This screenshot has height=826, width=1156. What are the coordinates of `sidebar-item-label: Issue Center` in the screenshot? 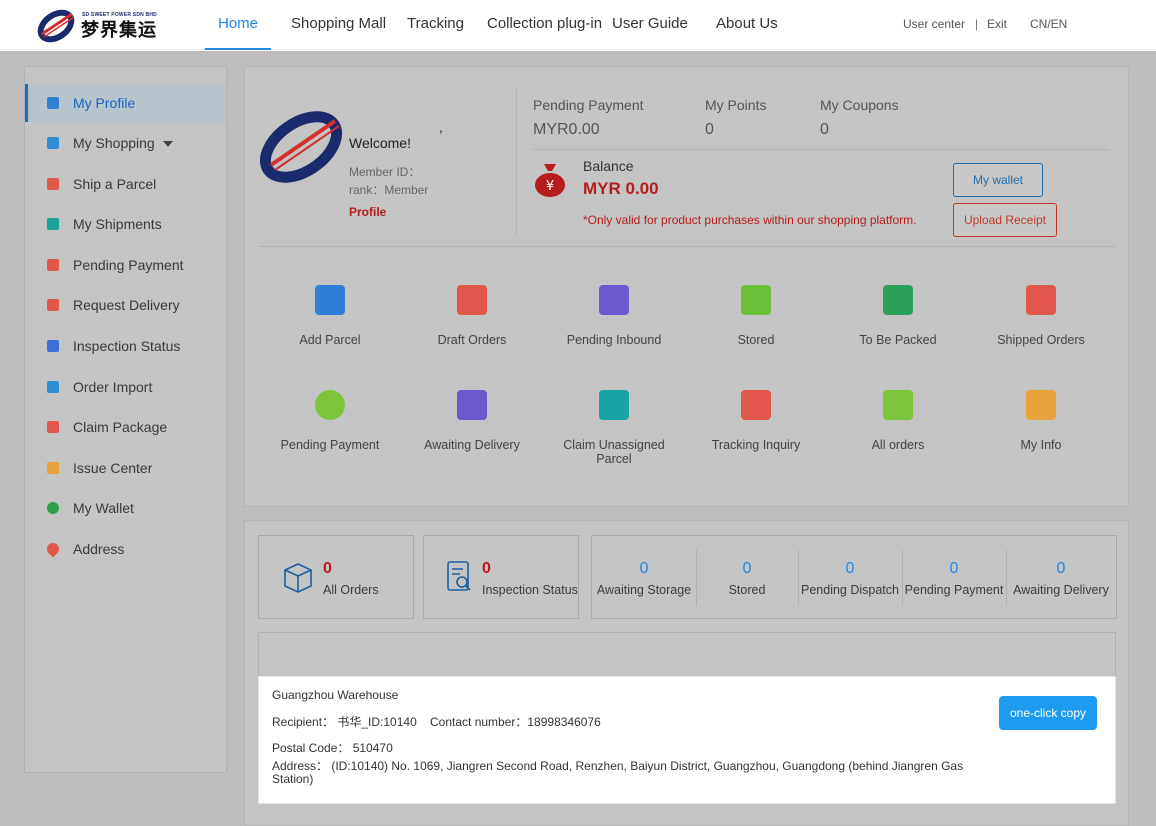 It's located at (113, 468).